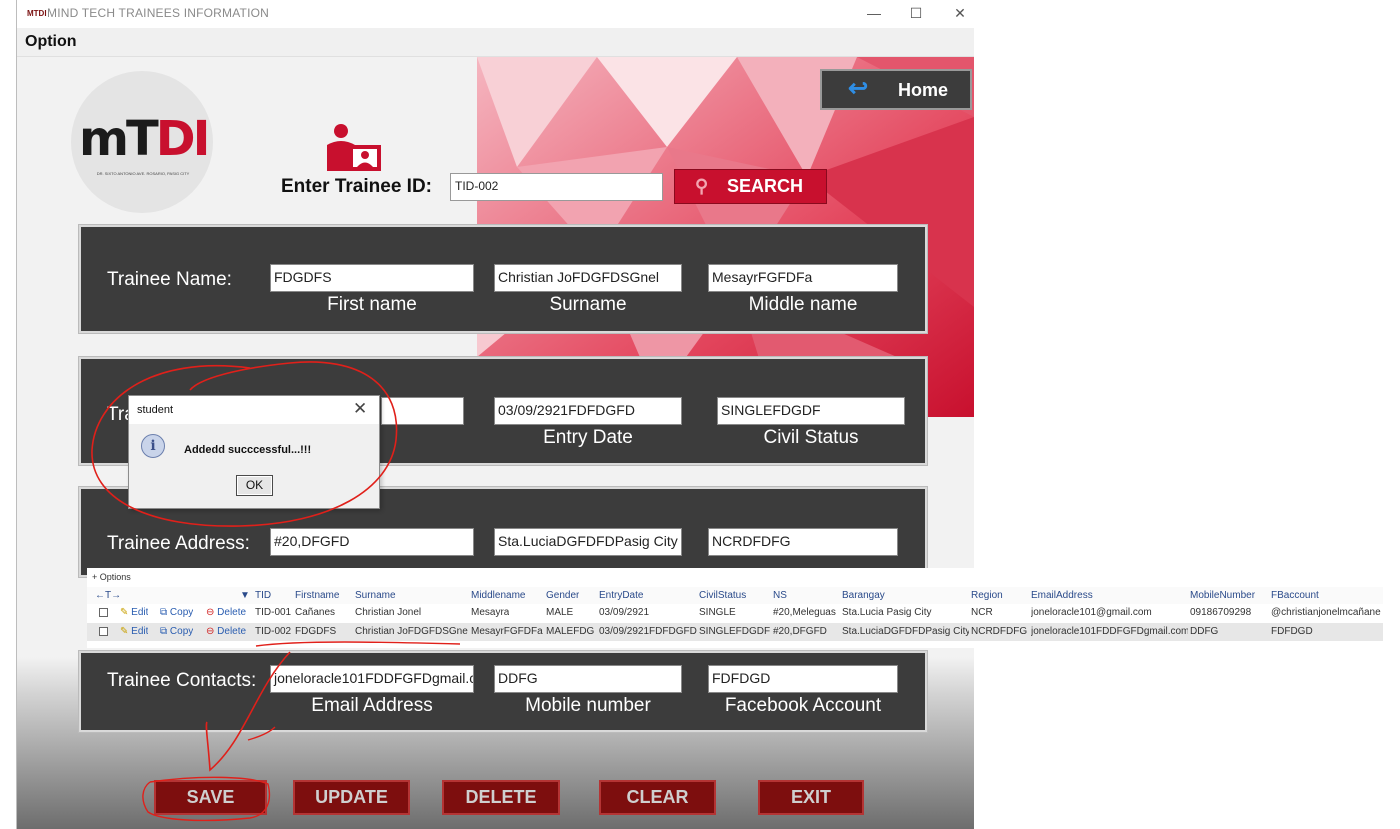 The image size is (1400, 829). Describe the element at coordinates (887, 612) in the screenshot. I see `table-cell: Sta.Lucia Pasig City` at that location.